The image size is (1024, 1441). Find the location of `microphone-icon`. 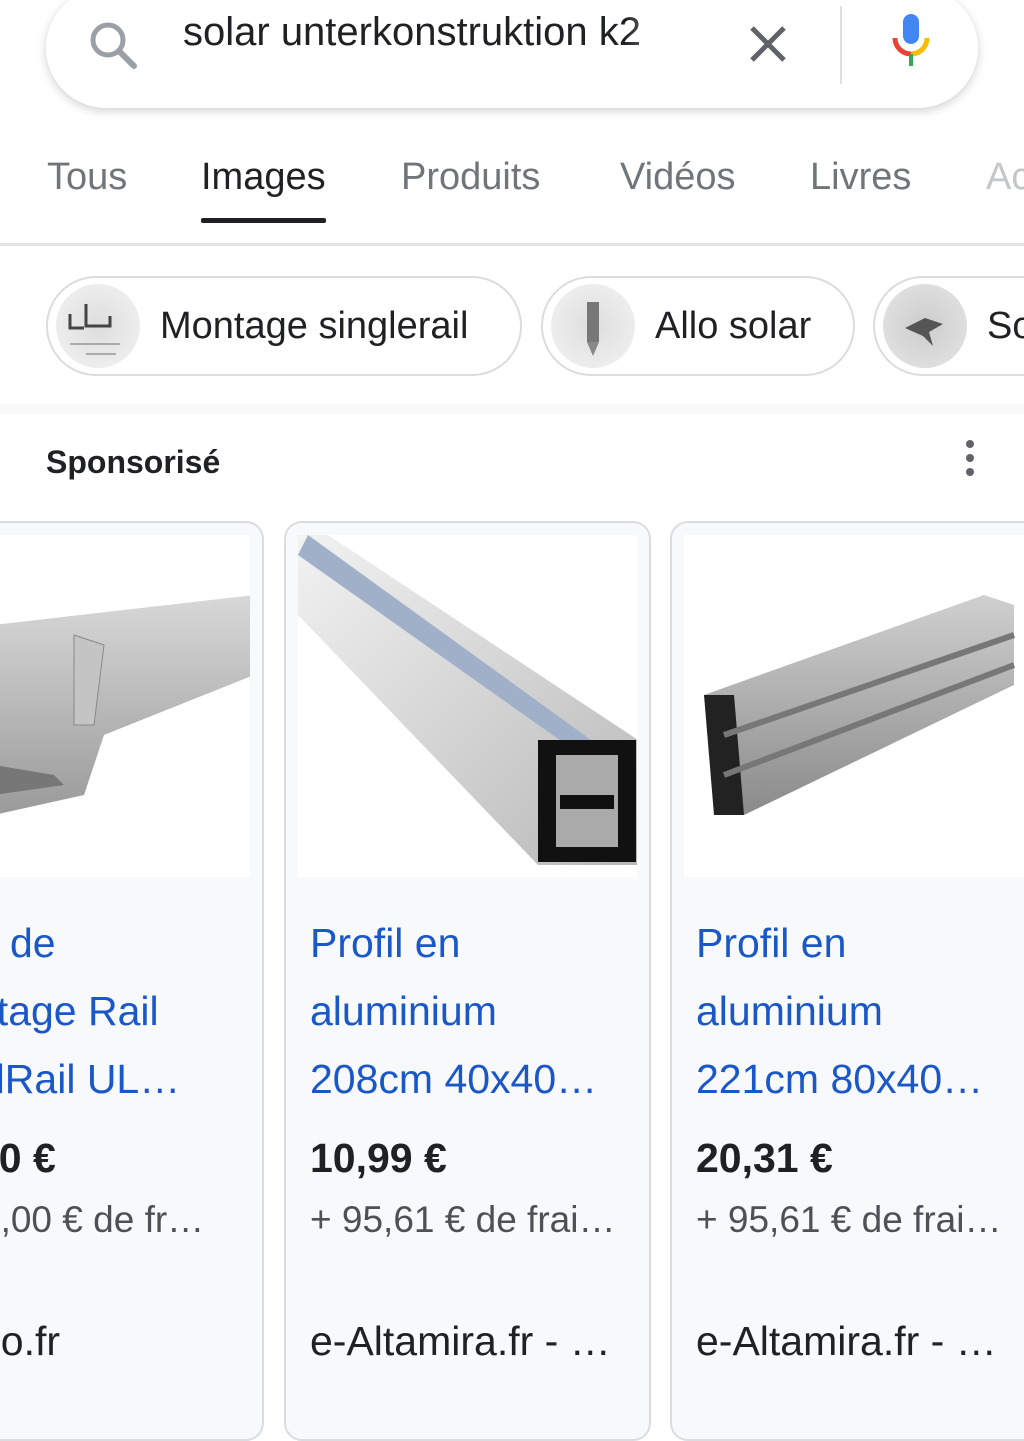

microphone-icon is located at coordinates (911, 40).